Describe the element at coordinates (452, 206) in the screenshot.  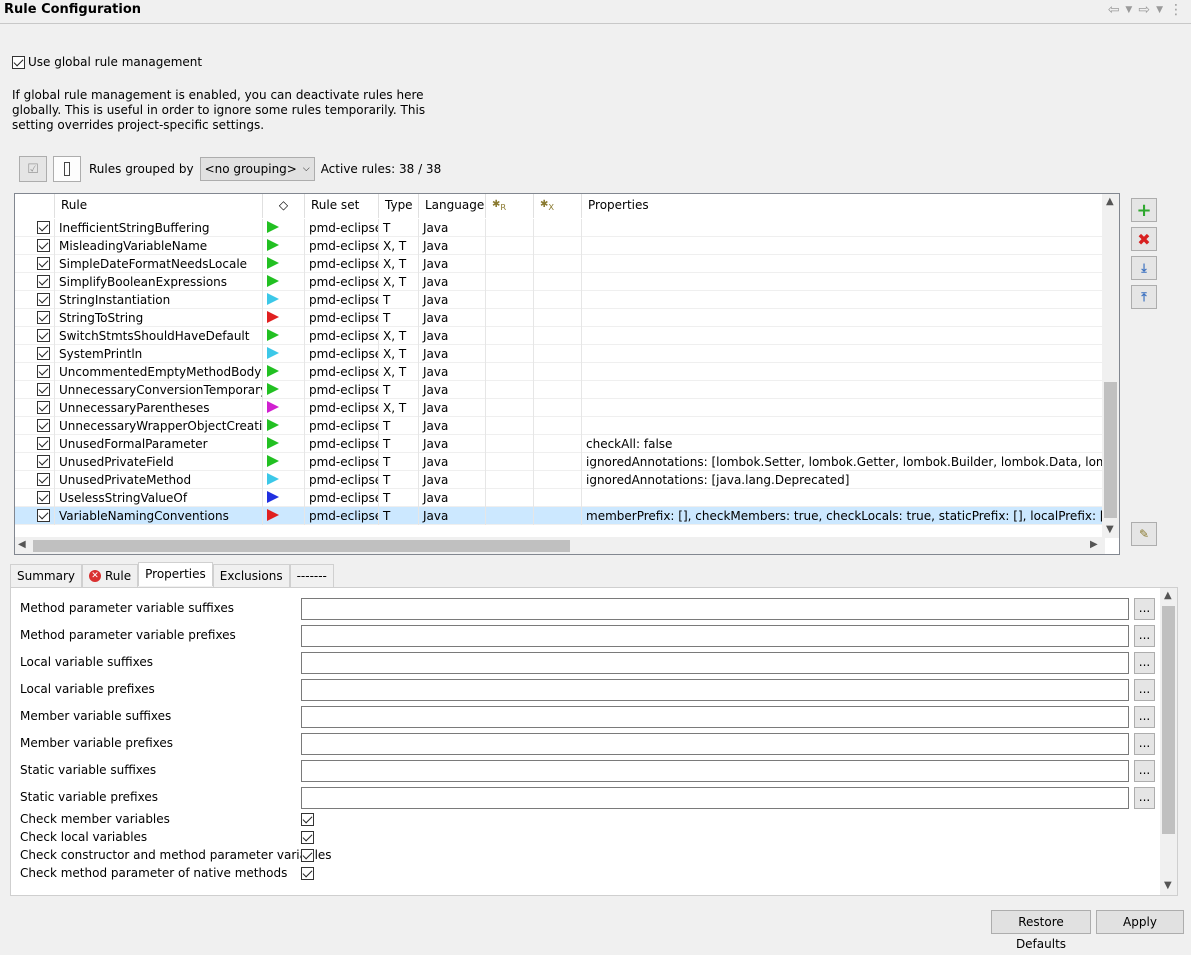
I see `header-language: Language` at that location.